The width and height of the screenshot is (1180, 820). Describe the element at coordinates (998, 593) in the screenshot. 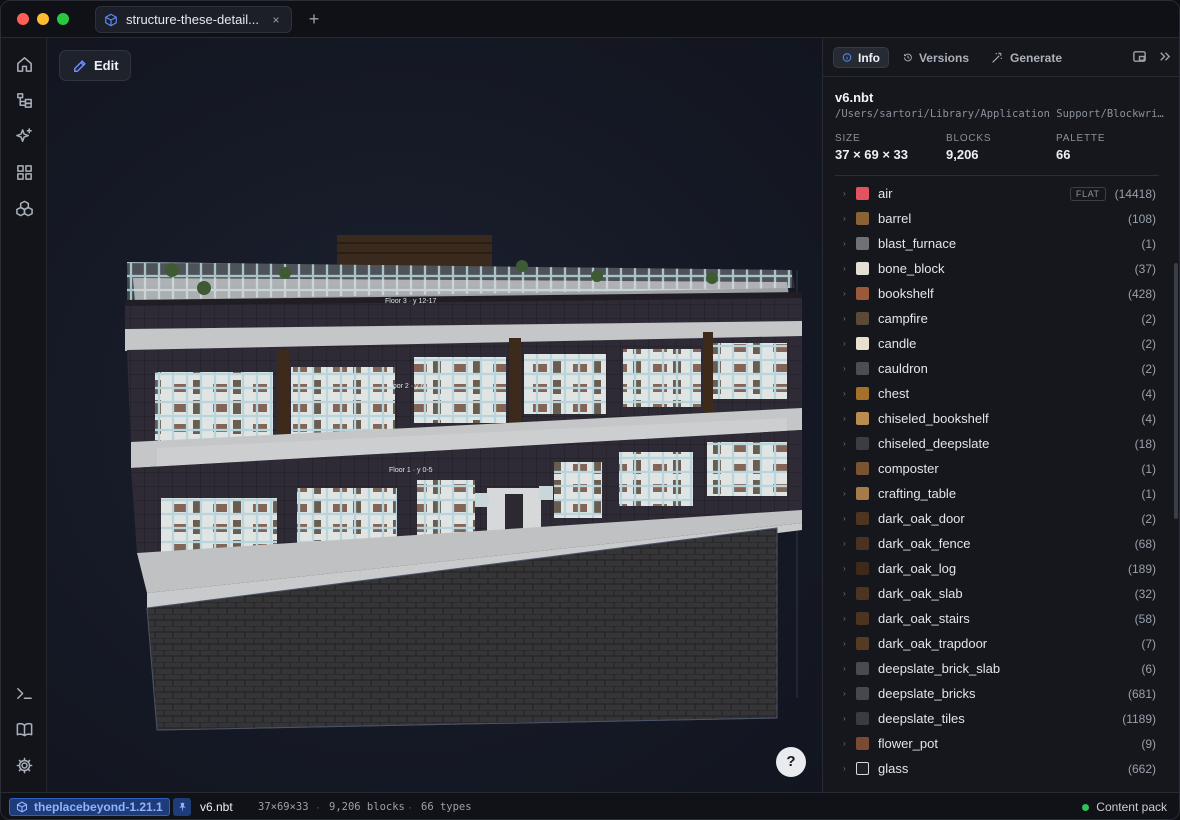

I see `block-row: › dark_oak_slab (32)` at that location.